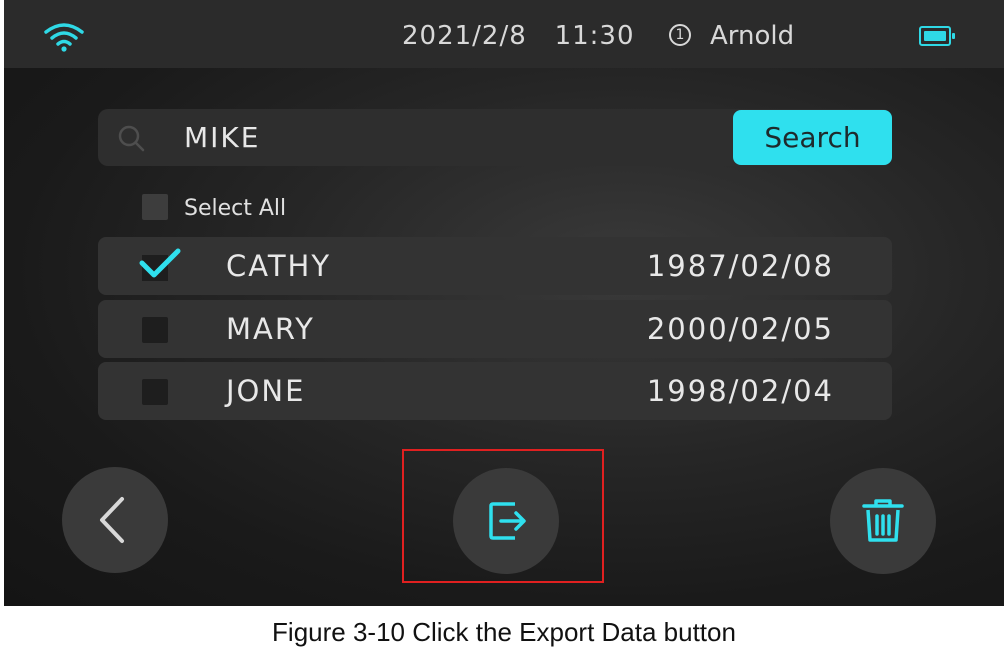 Image resolution: width=1008 pixels, height=654 pixels. What do you see at coordinates (270, 329) in the screenshot?
I see `record-name: MARY` at bounding box center [270, 329].